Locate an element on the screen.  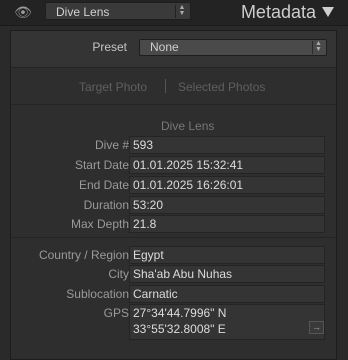
field-row-gps: GPS 27°34'44.7996" N 33°55'32.8008" E is located at coordinates (173, 322).